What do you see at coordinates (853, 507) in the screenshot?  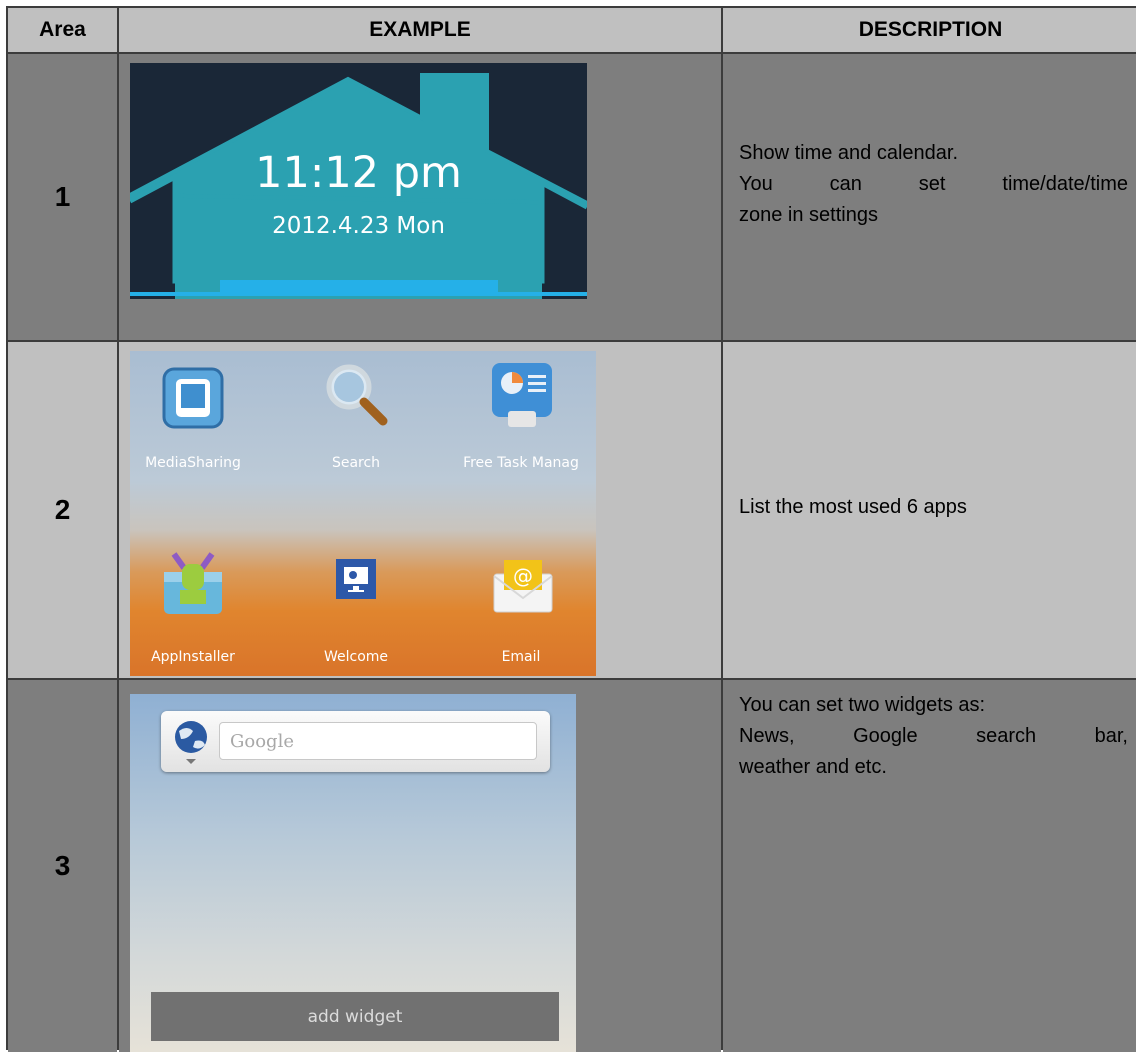 I see `description-line: List the most used 6 apps` at bounding box center [853, 507].